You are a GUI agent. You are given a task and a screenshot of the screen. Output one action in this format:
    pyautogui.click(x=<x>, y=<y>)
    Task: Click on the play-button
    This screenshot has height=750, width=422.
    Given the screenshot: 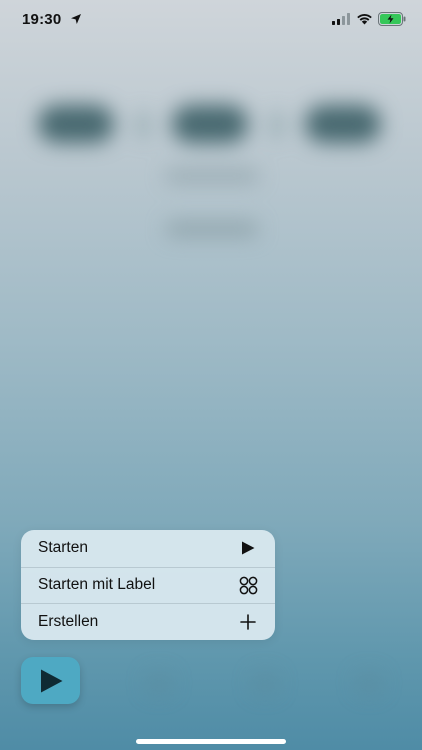 What is the action you would take?
    pyautogui.click(x=50, y=680)
    